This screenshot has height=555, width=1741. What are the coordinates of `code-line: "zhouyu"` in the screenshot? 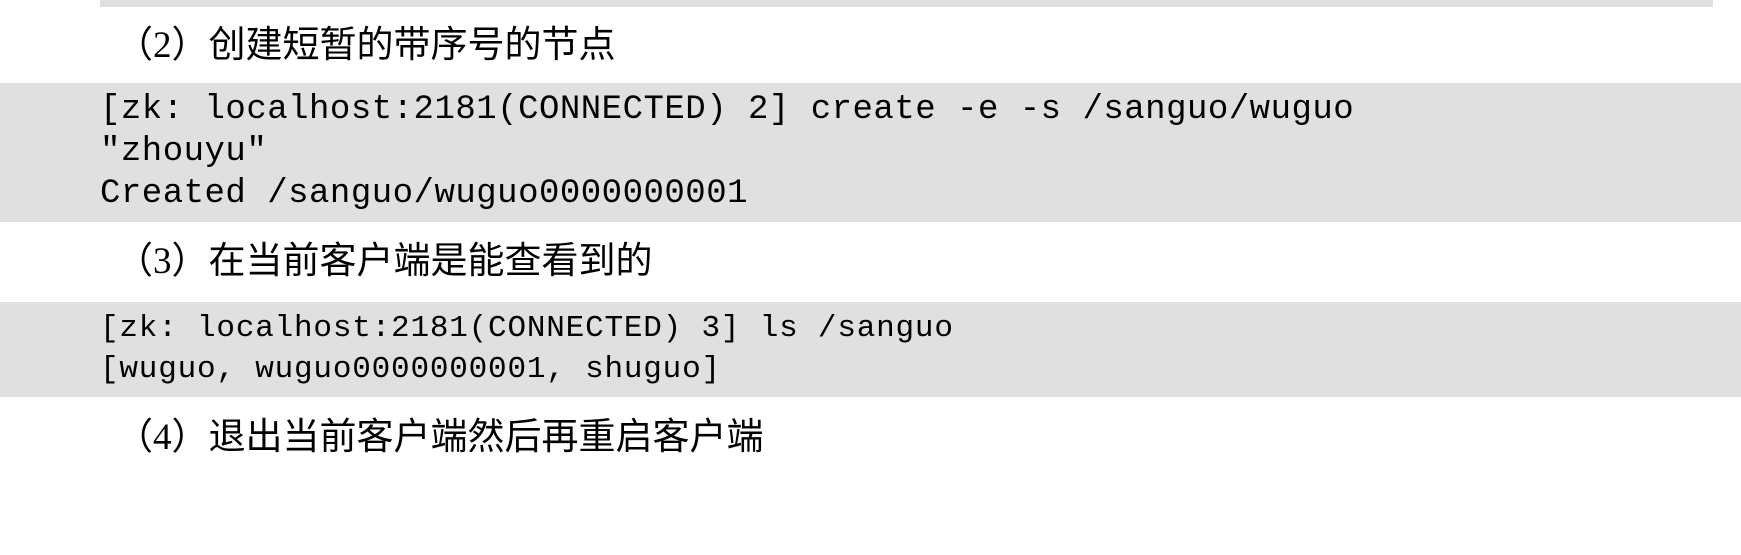 It's located at (184, 152).